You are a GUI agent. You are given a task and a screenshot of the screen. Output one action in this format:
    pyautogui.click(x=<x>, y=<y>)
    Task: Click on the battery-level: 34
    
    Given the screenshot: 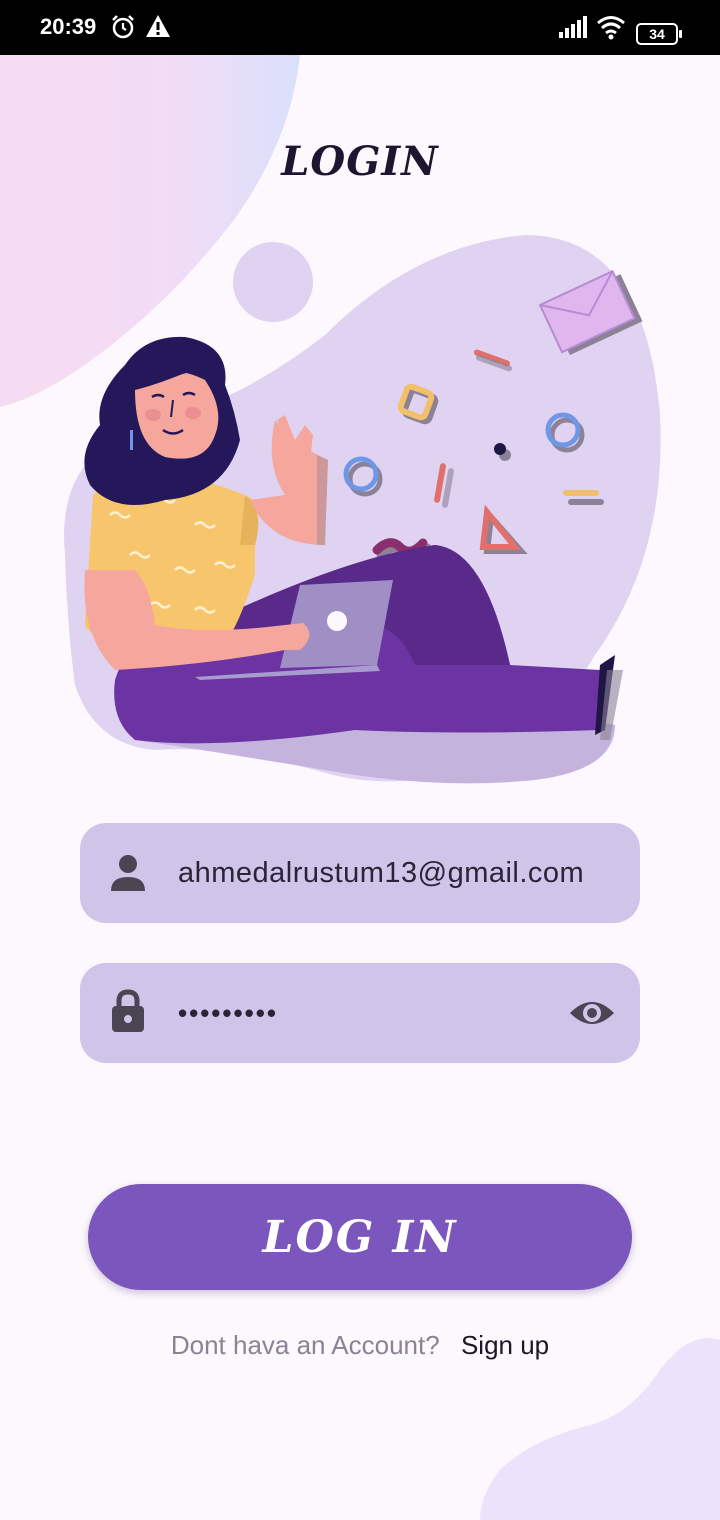 What is the action you would take?
    pyautogui.click(x=657, y=34)
    